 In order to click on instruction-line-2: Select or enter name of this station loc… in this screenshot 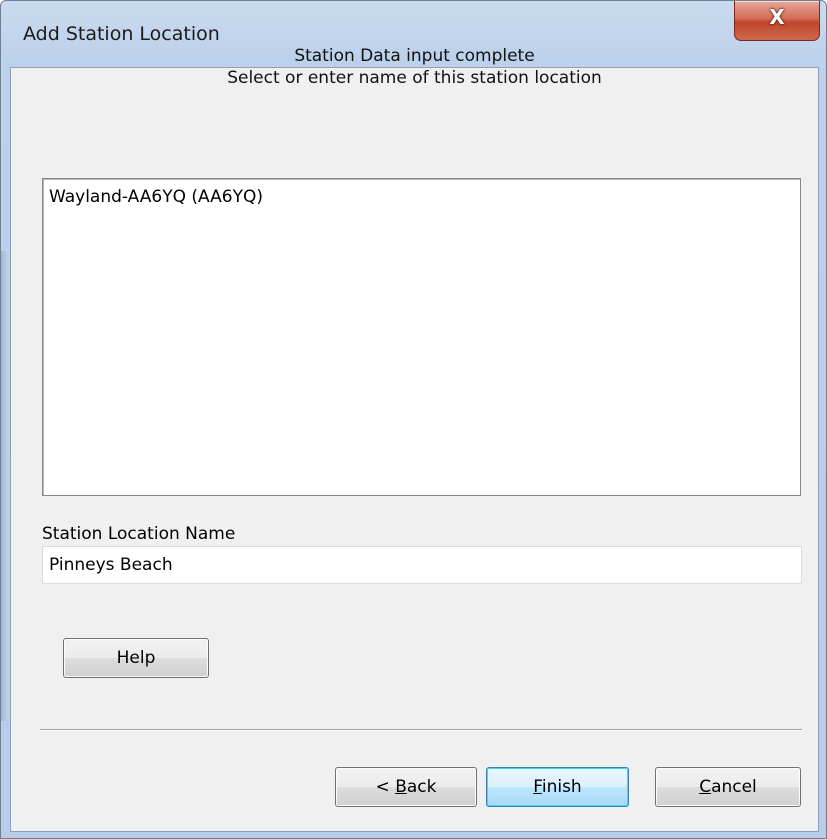, I will do `click(414, 78)`.